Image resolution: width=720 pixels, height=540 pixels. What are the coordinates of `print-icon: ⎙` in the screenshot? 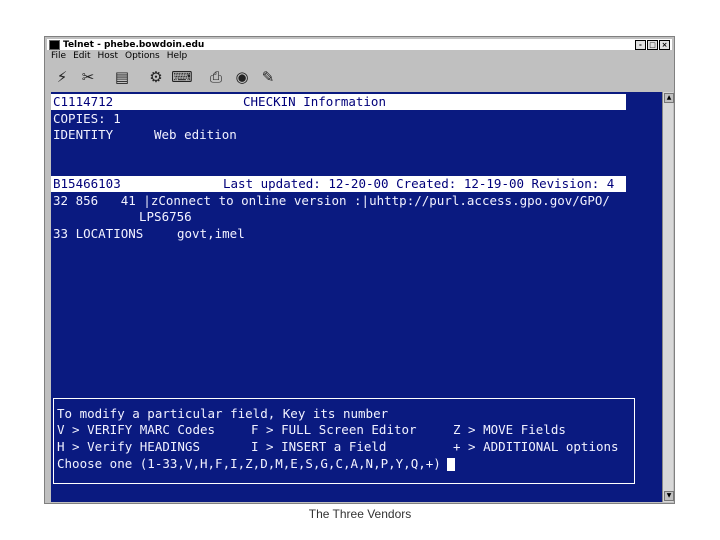 It's located at (216, 77).